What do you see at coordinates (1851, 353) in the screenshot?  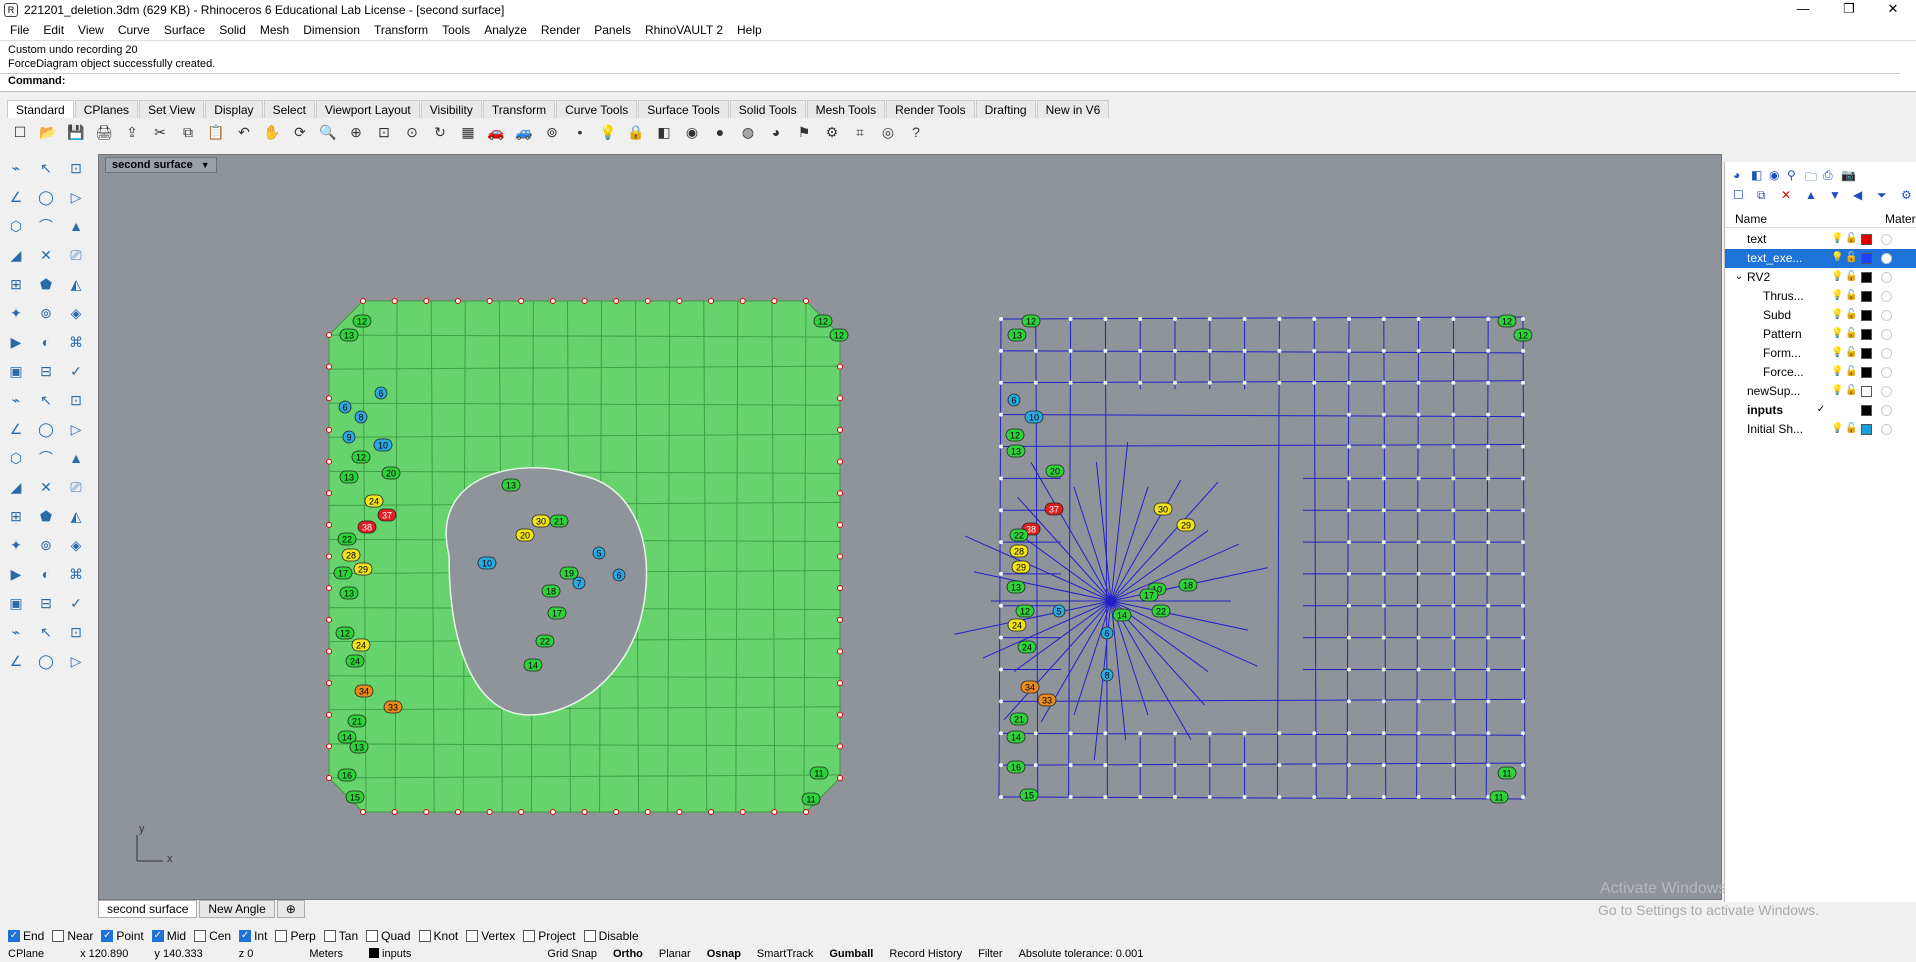 I see `lock-icon: 🔓` at bounding box center [1851, 353].